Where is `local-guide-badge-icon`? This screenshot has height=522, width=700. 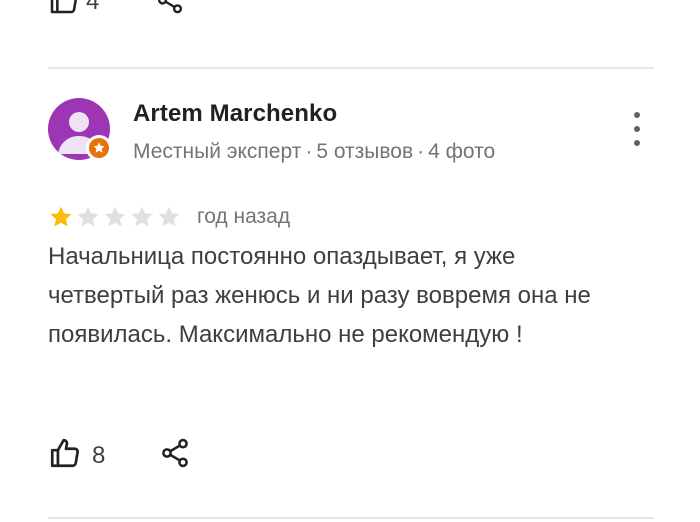 local-guide-badge-icon is located at coordinates (99, 148).